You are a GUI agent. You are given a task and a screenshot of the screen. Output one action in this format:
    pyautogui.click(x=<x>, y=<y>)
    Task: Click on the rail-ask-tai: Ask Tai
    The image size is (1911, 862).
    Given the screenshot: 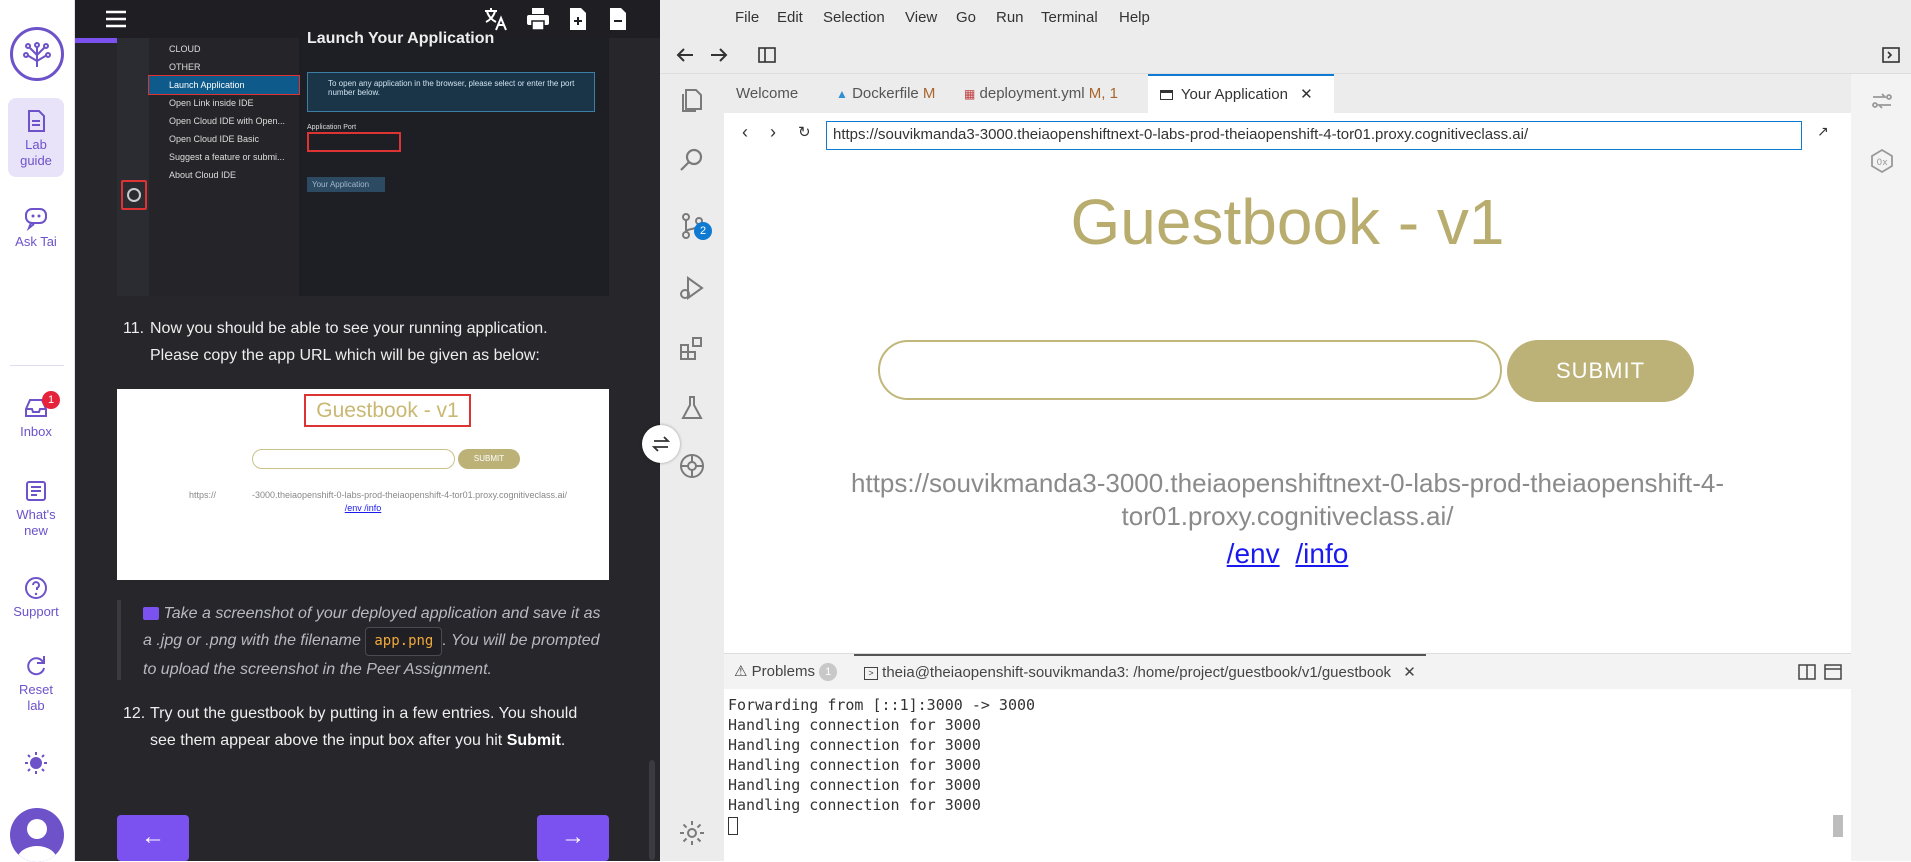 What is the action you would take?
    pyautogui.click(x=36, y=227)
    